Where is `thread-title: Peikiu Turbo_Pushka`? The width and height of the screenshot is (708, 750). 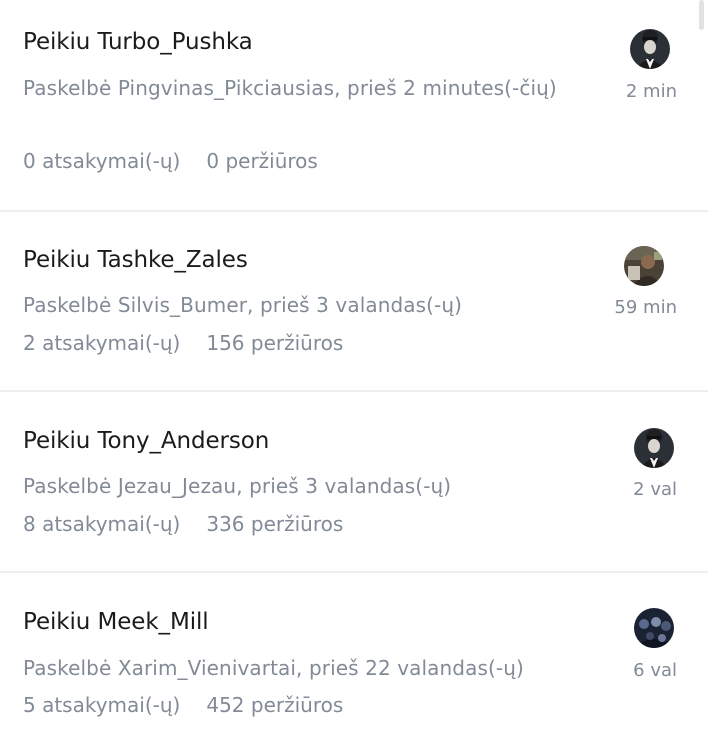
thread-title: Peikiu Turbo_Pushka is located at coordinates (138, 42).